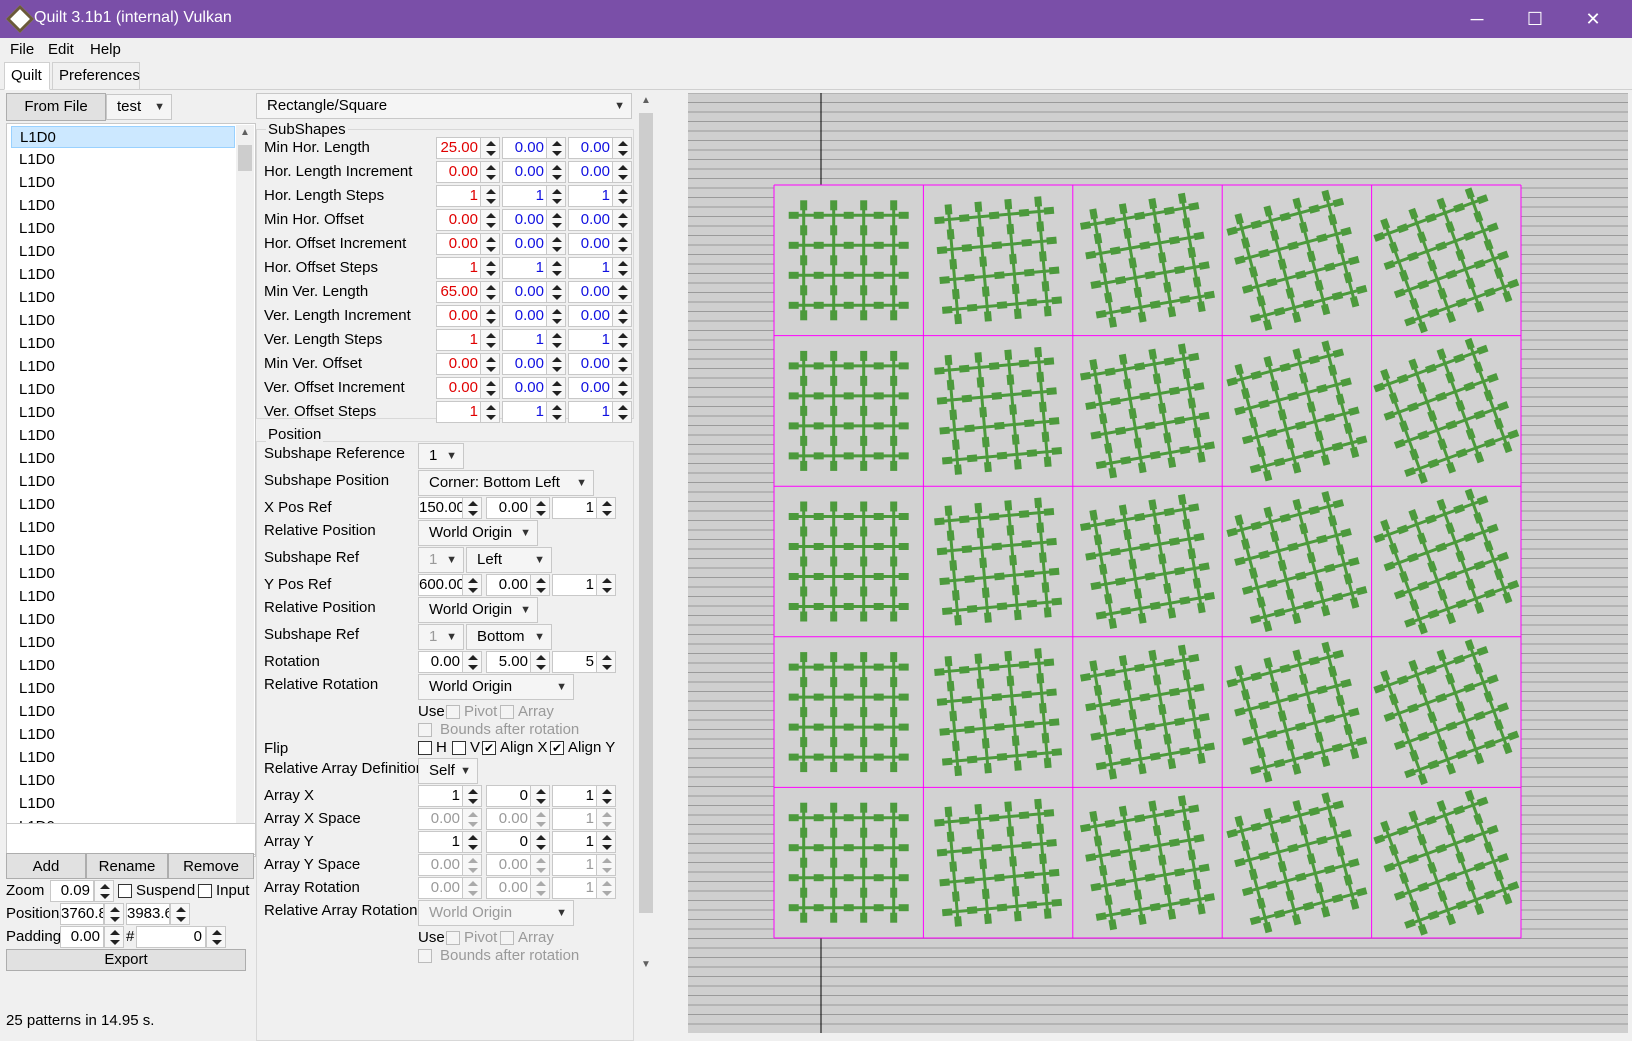 The height and width of the screenshot is (1041, 1632). Describe the element at coordinates (441, 637) in the screenshot. I see `subshape-ref-2-index-combo: 1 ▼` at that location.